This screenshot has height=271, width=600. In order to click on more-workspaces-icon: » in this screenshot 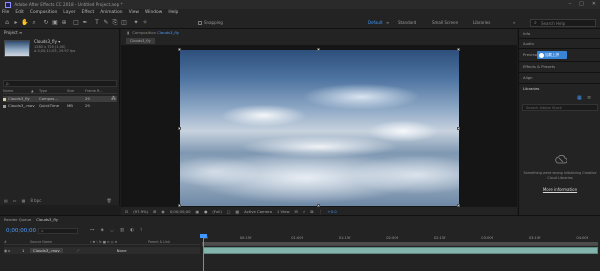, I will do `click(514, 22)`.